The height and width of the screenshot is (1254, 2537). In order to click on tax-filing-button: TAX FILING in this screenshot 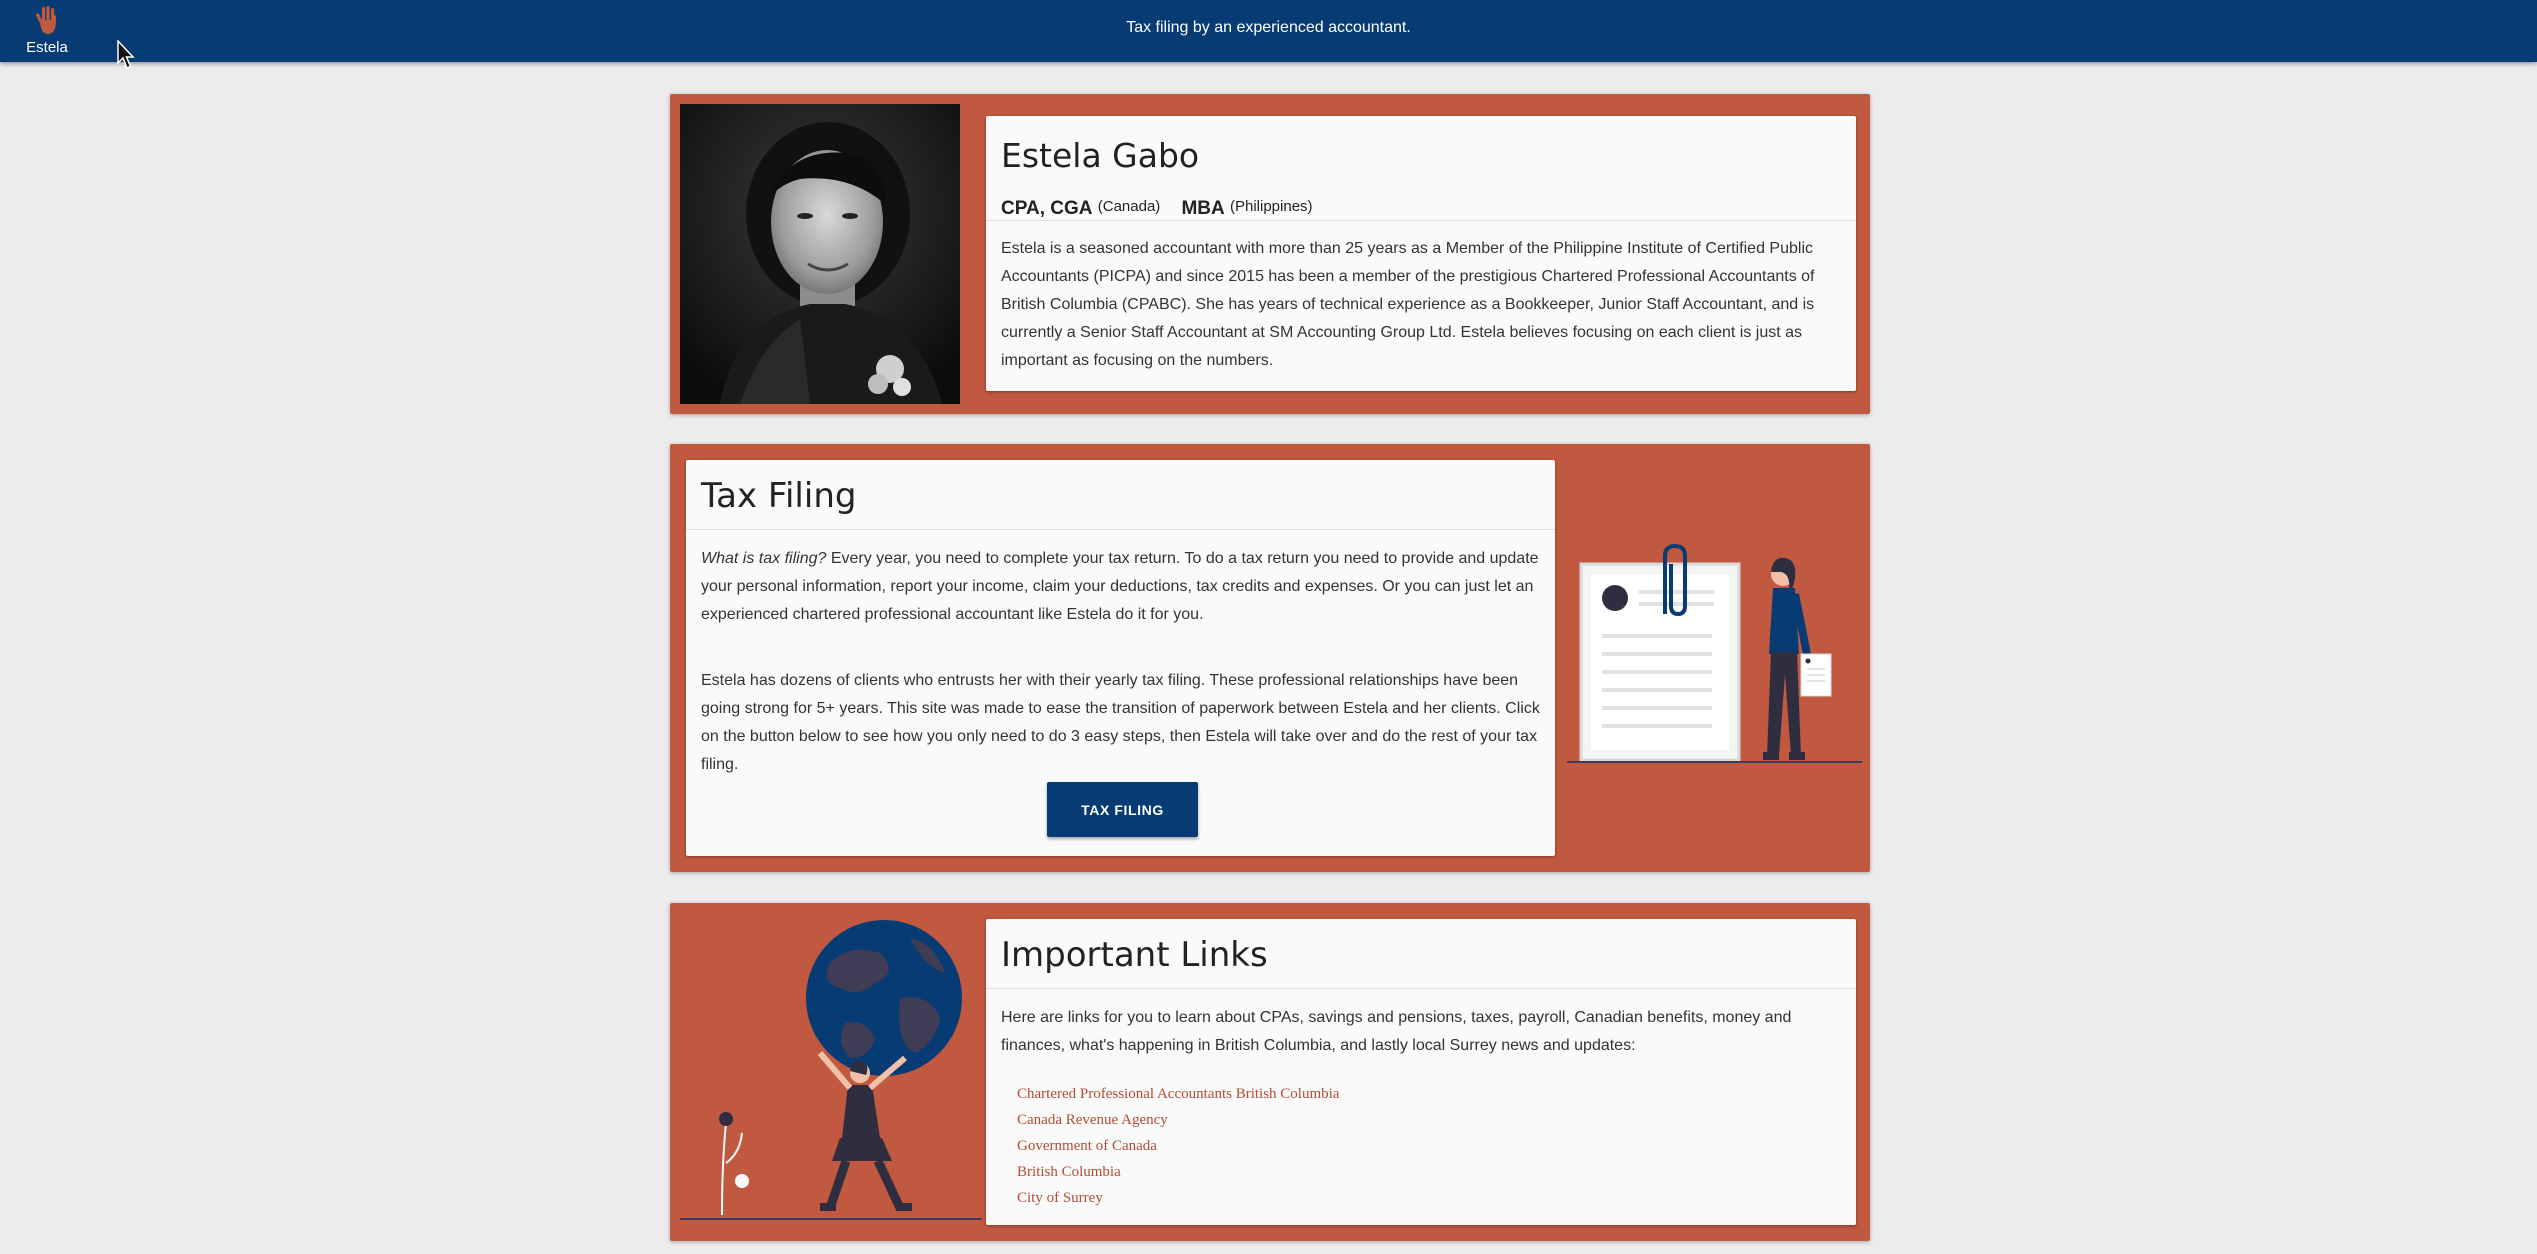, I will do `click(1122, 809)`.